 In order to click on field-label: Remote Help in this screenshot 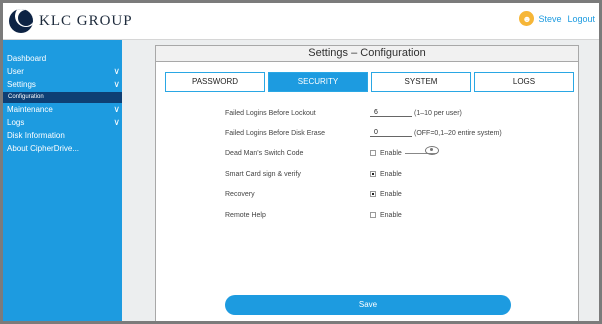, I will do `click(245, 215)`.